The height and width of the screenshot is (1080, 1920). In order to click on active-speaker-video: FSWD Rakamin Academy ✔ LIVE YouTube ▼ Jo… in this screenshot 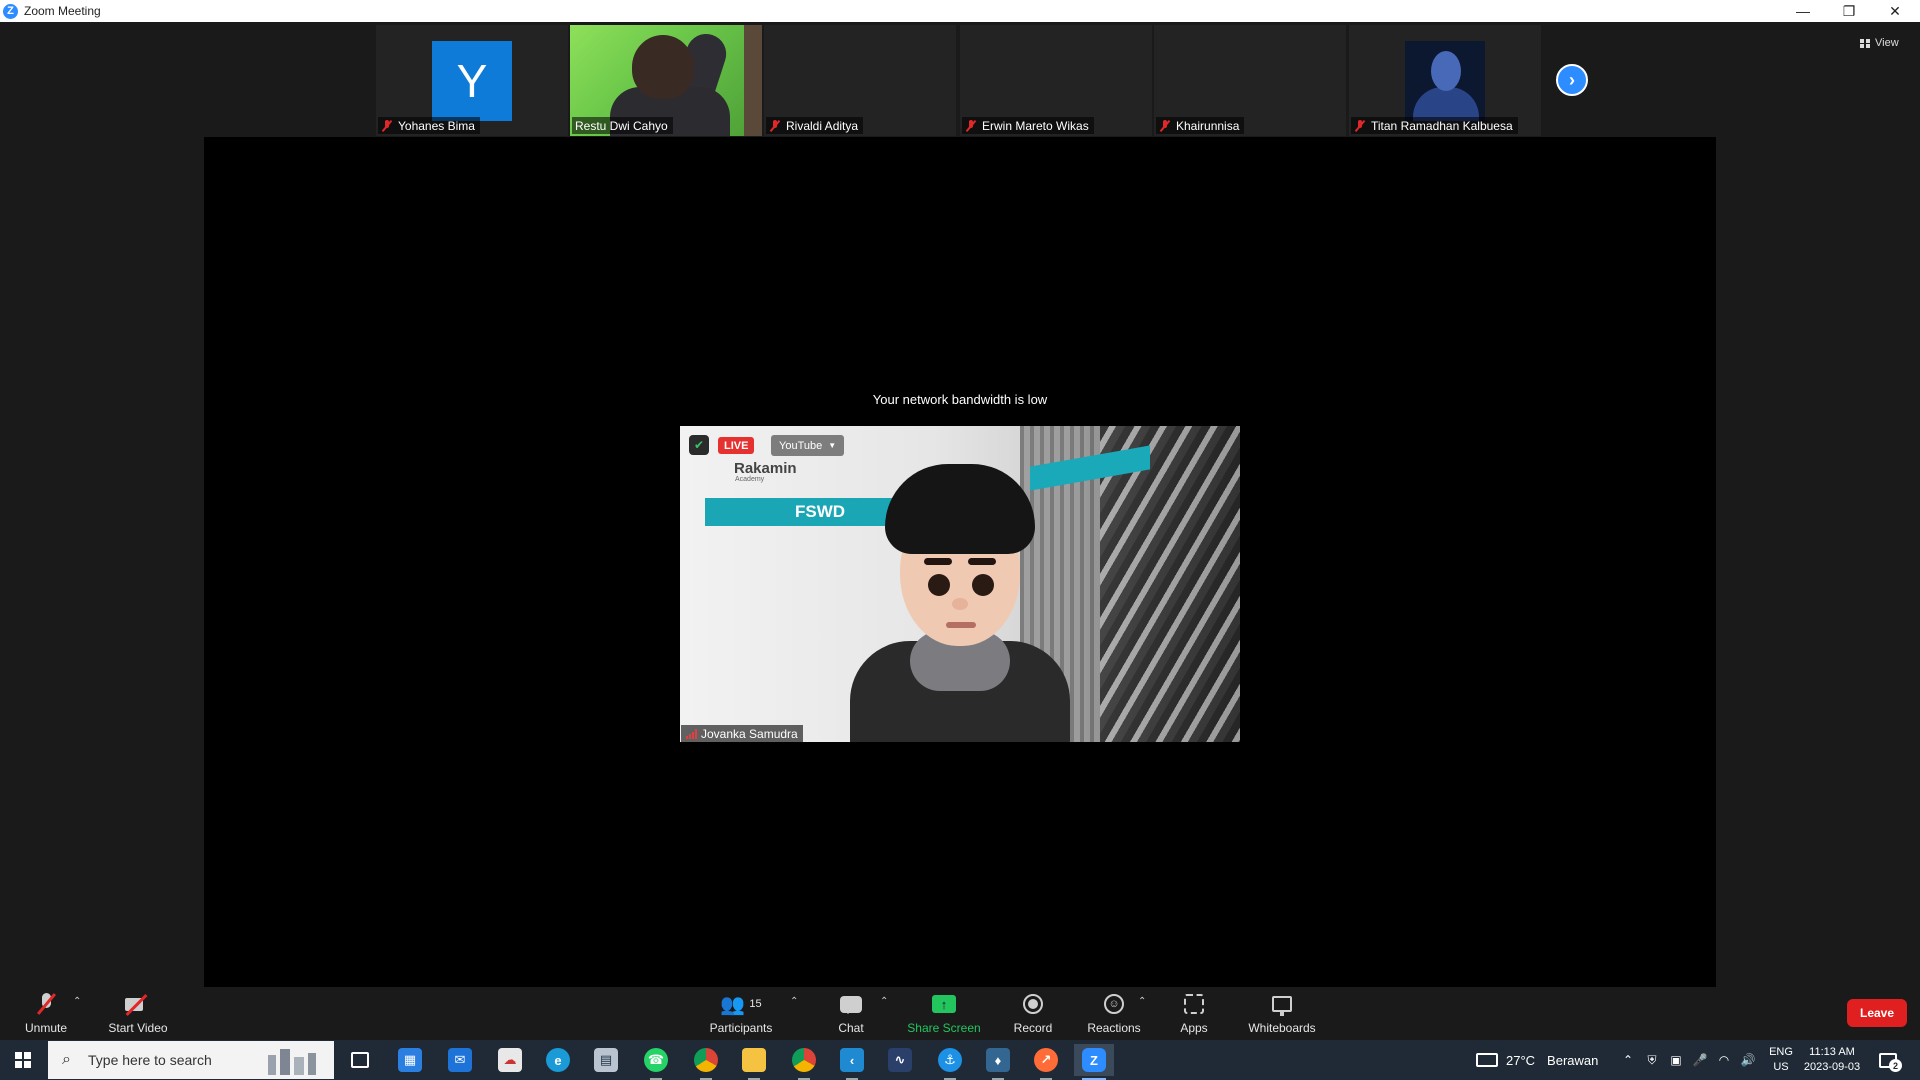, I will do `click(960, 584)`.